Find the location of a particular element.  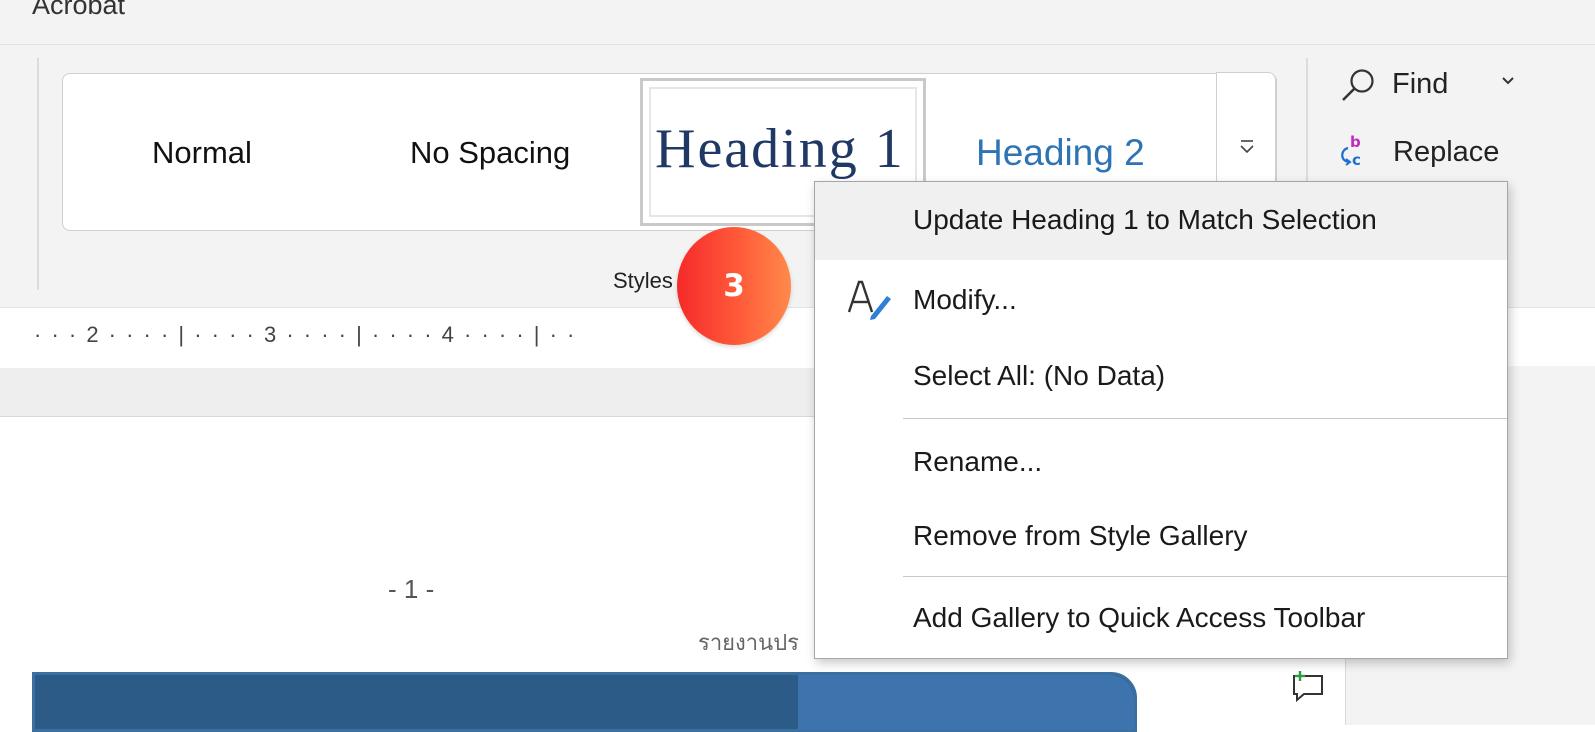

menu-item-label: Add Gallery to Quick Access Toolbar is located at coordinates (1139, 617).